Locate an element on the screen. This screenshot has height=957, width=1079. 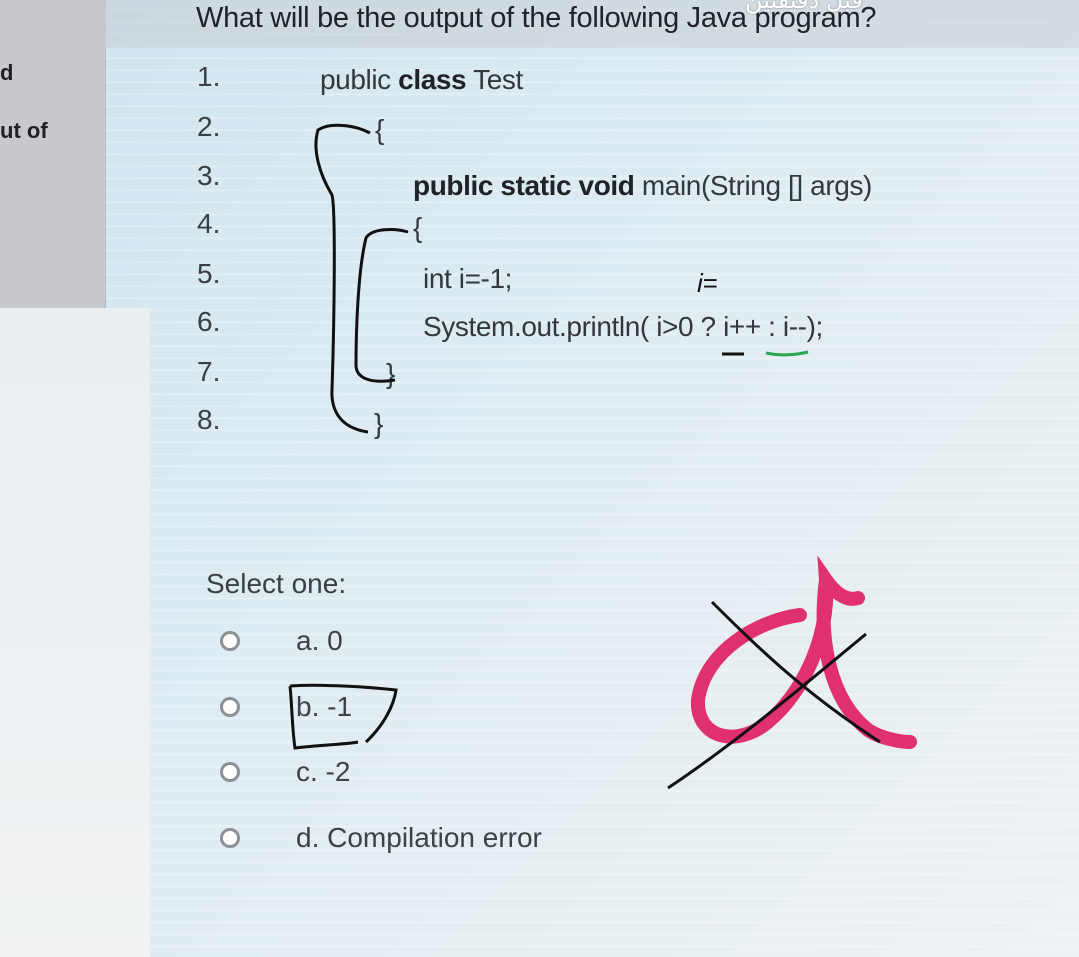
pink-answer-mark is located at coordinates (804, 652).